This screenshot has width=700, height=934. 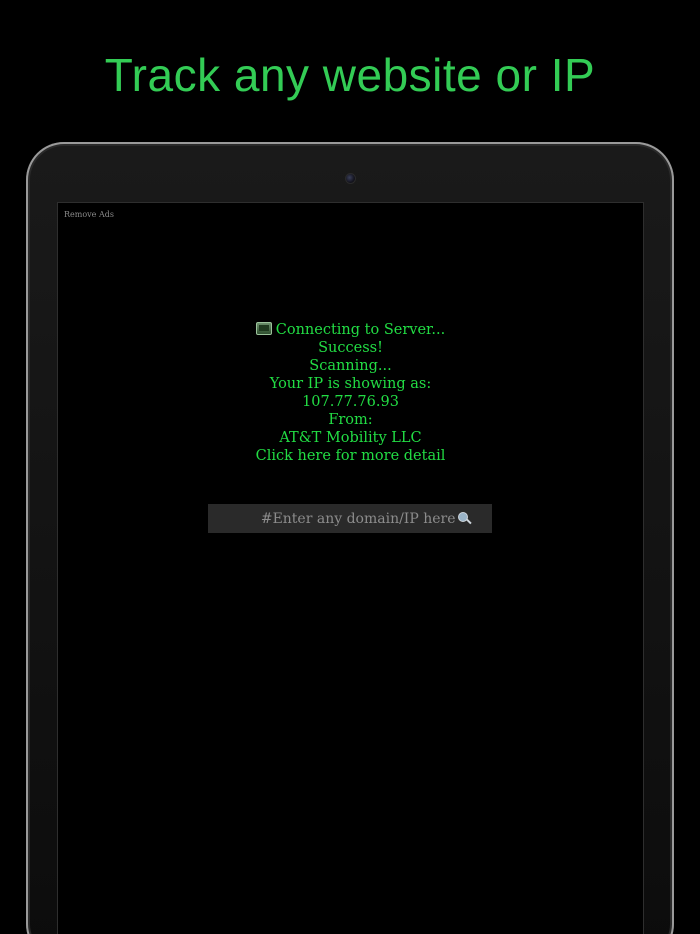 What do you see at coordinates (464, 518) in the screenshot?
I see `magnifier-icon` at bounding box center [464, 518].